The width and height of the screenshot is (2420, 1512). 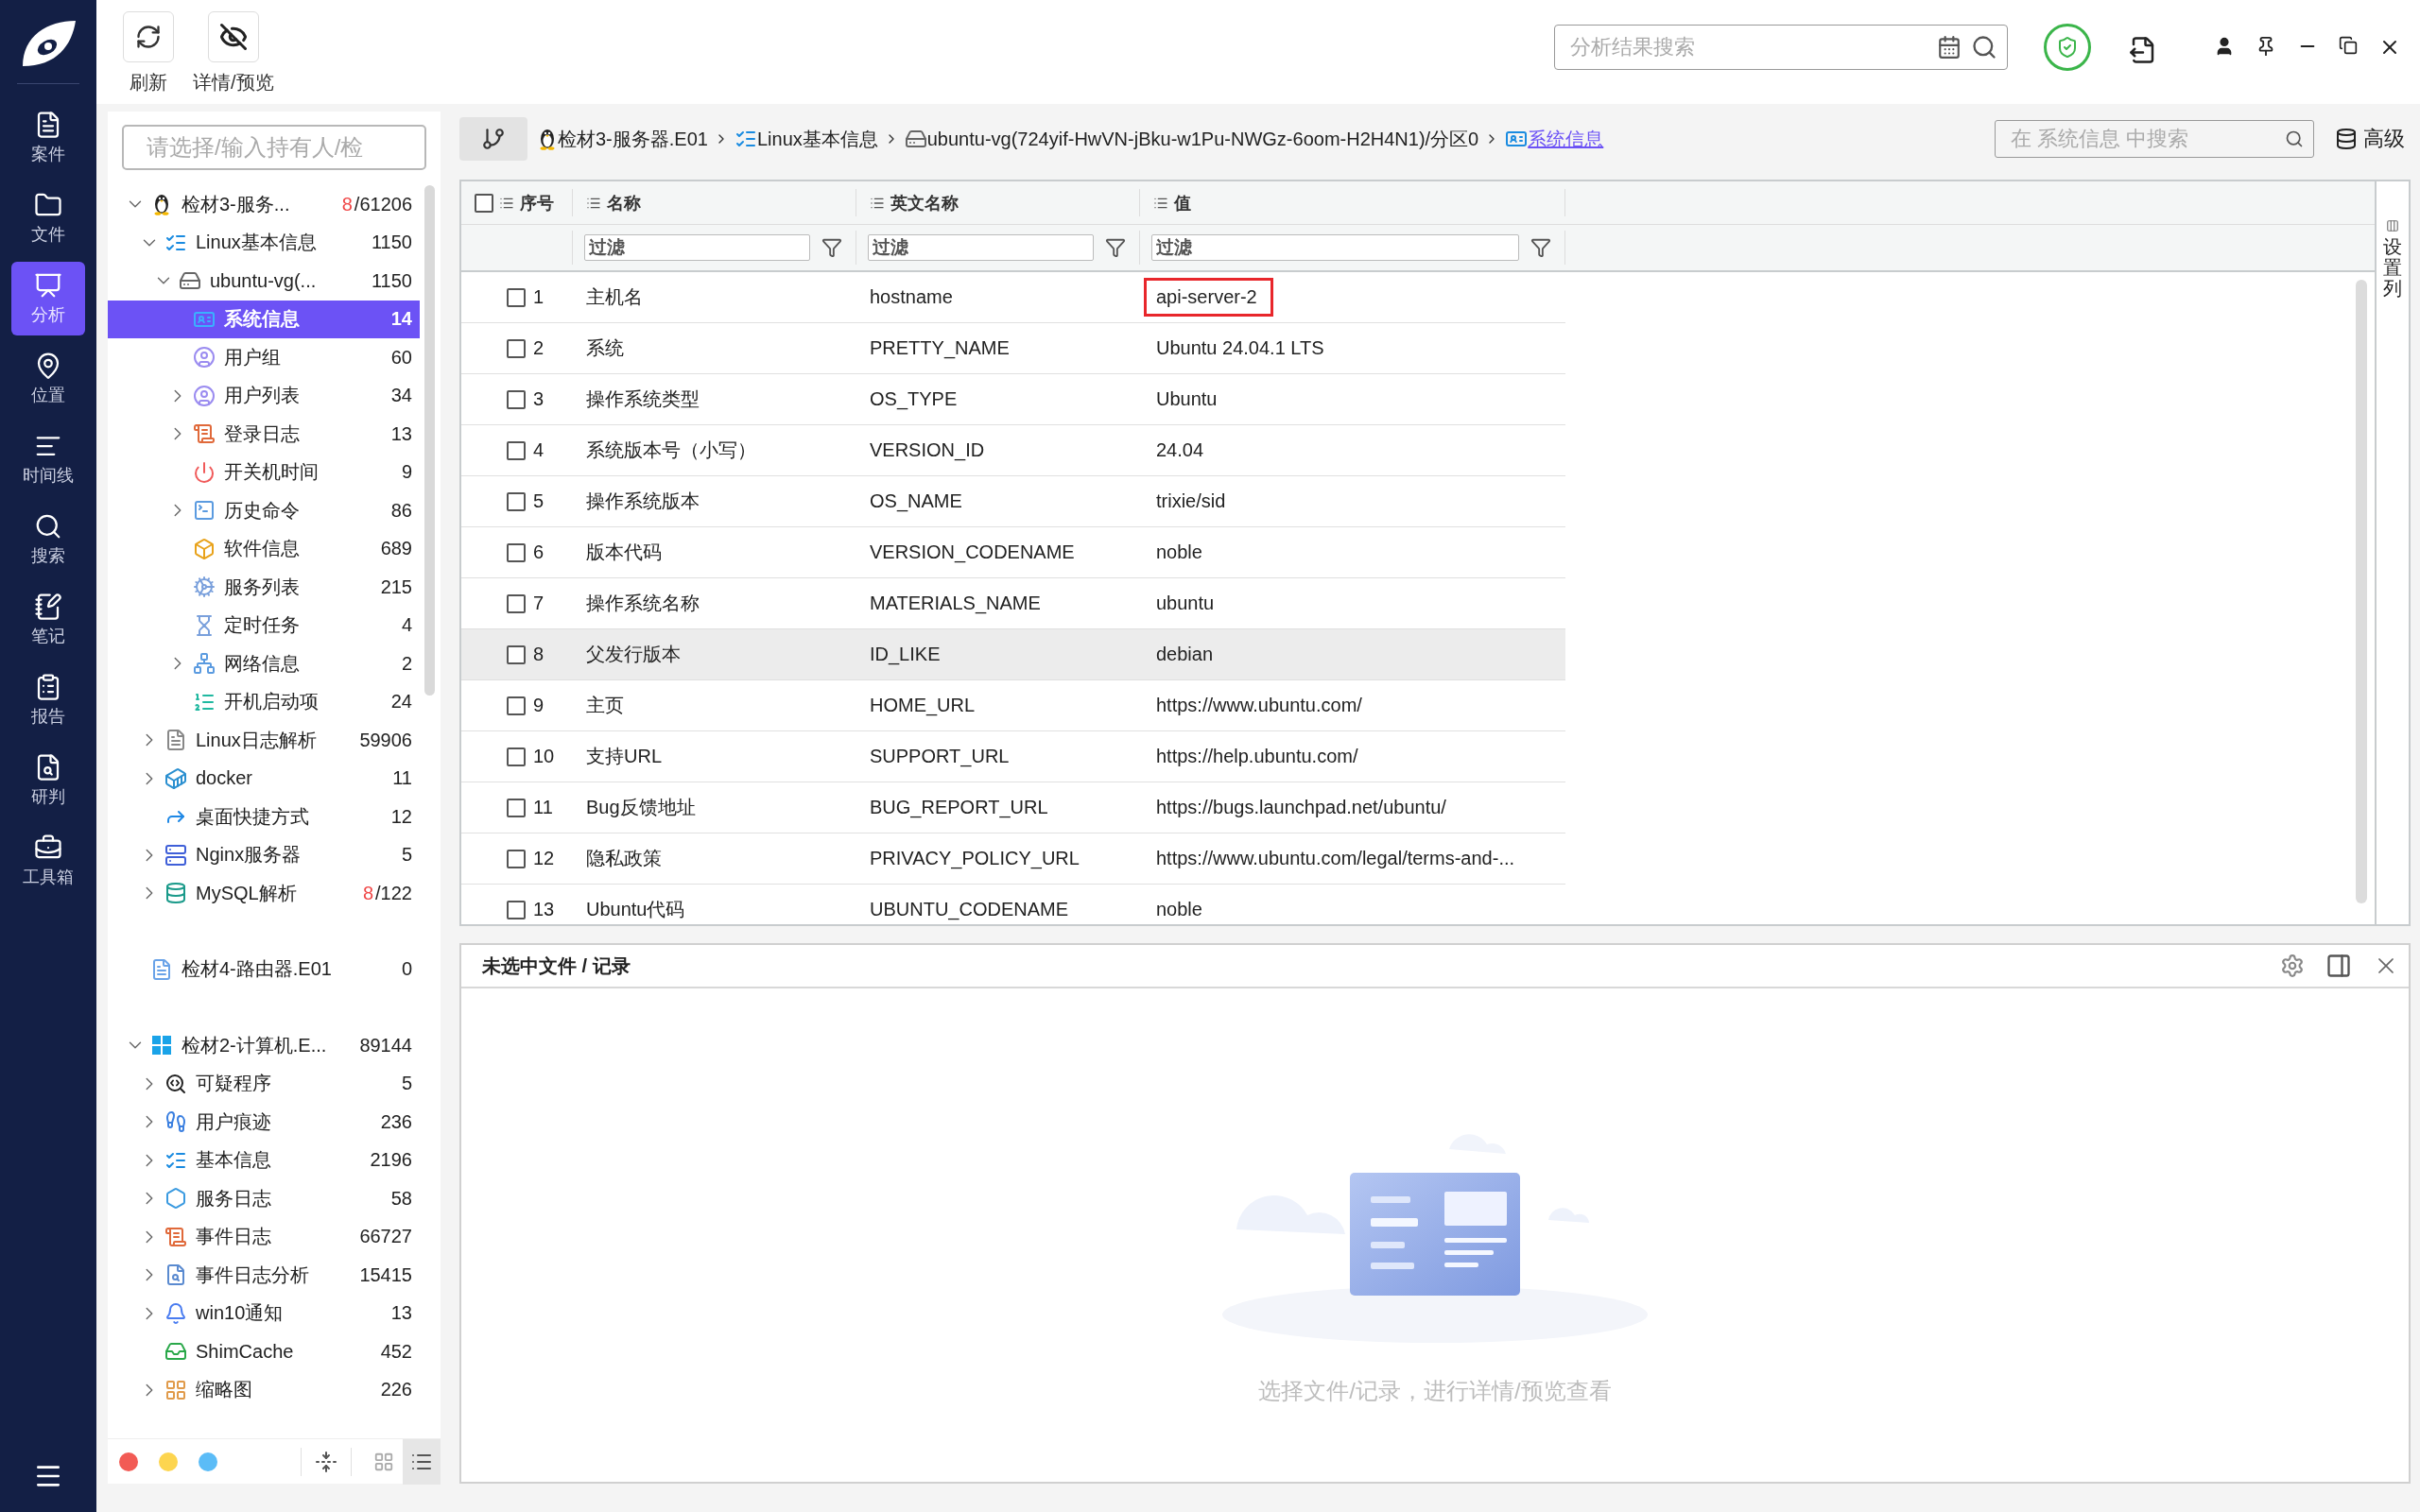 I want to click on nav-item: 搜索, so click(x=48, y=539).